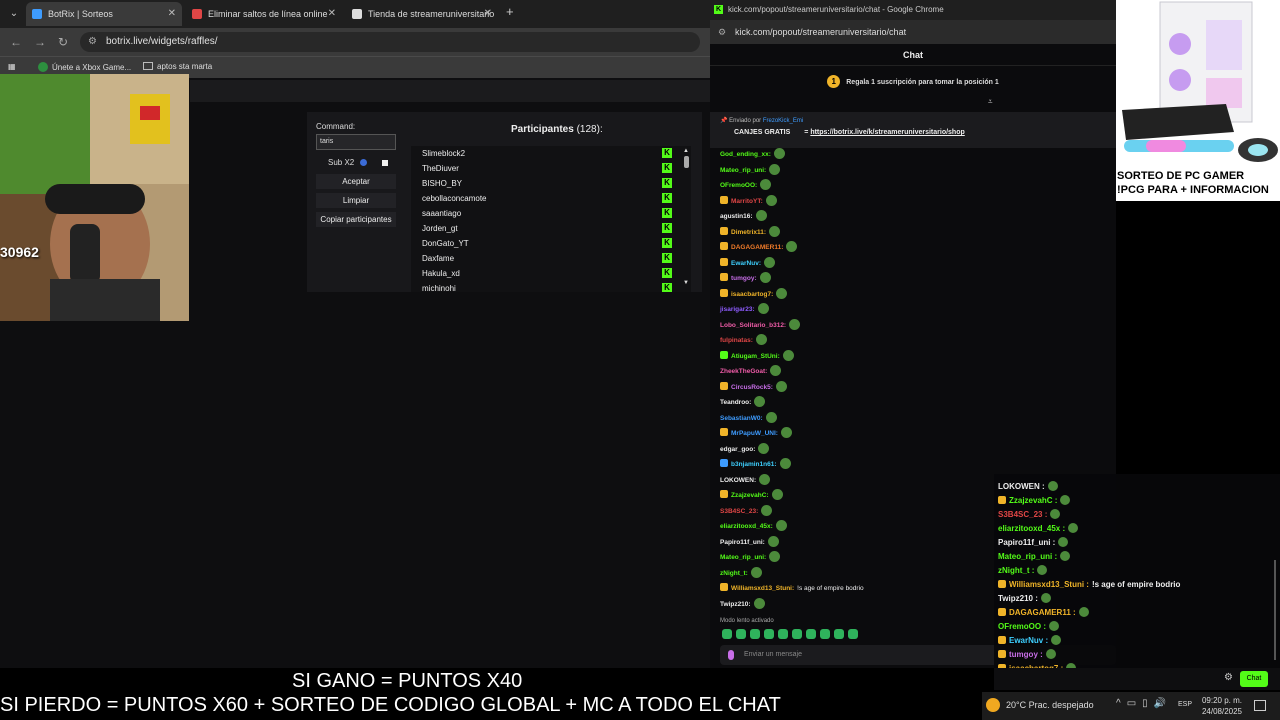 The width and height of the screenshot is (1280, 720). What do you see at coordinates (542, 129) in the screenshot?
I see `participants-label: Participantes` at bounding box center [542, 129].